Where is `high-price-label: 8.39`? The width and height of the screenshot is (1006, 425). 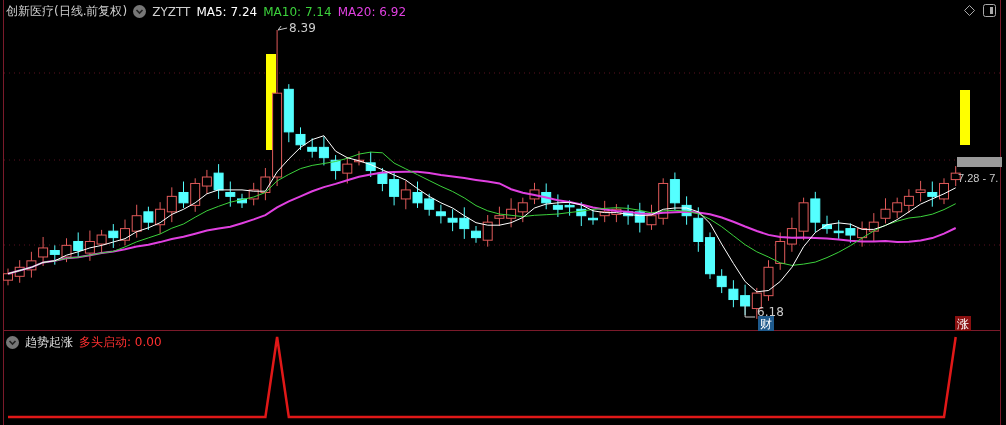
high-price-label: 8.39 is located at coordinates (302, 28).